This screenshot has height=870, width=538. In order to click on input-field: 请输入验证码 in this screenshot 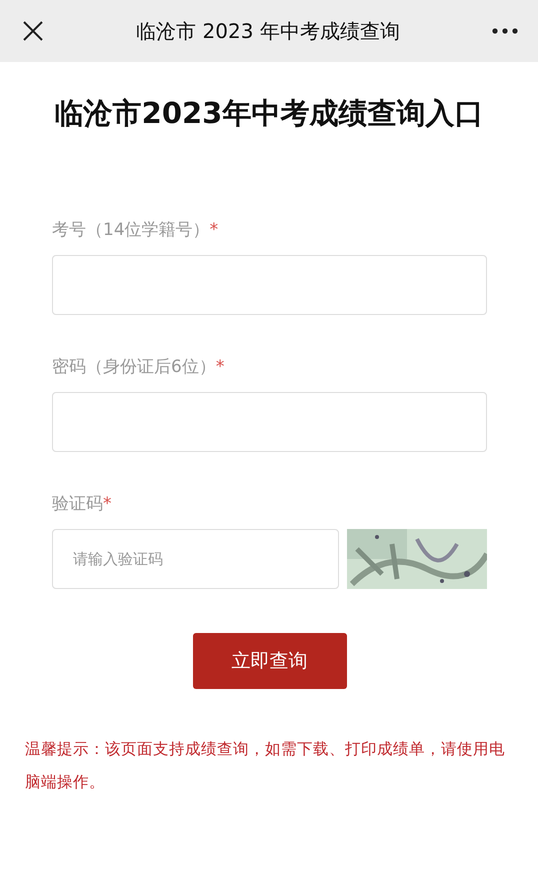, I will do `click(195, 559)`.